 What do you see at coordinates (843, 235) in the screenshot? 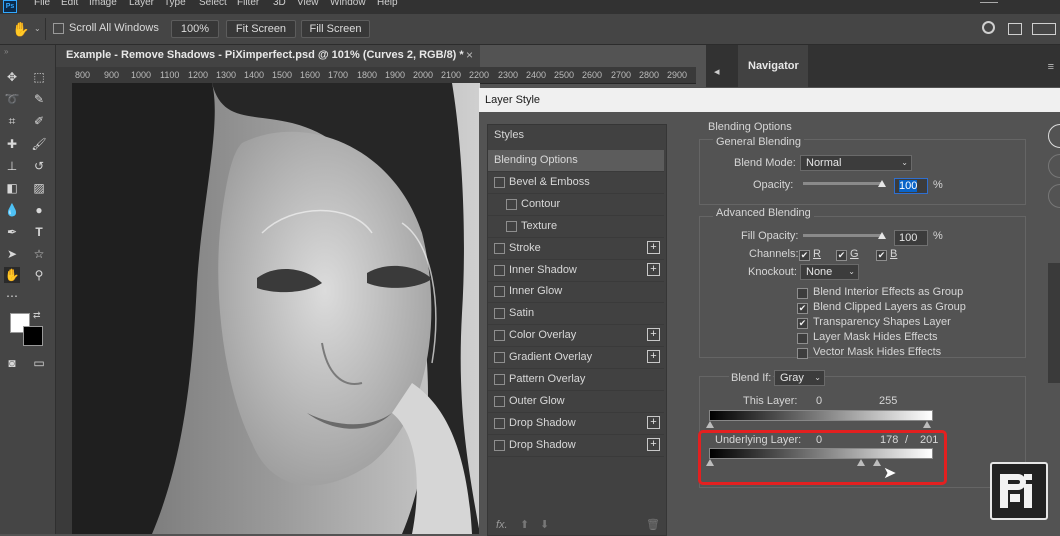
I see `fill-opacity-slider` at bounding box center [843, 235].